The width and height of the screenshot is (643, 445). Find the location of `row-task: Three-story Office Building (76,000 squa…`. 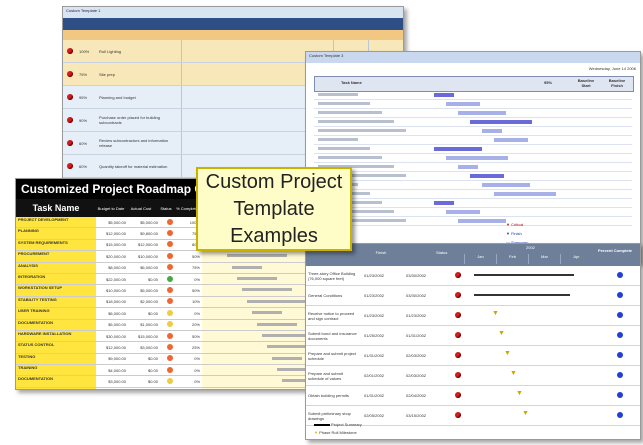

row-task: Three-story Office Building (76,000 squa… is located at coordinates (332, 275).